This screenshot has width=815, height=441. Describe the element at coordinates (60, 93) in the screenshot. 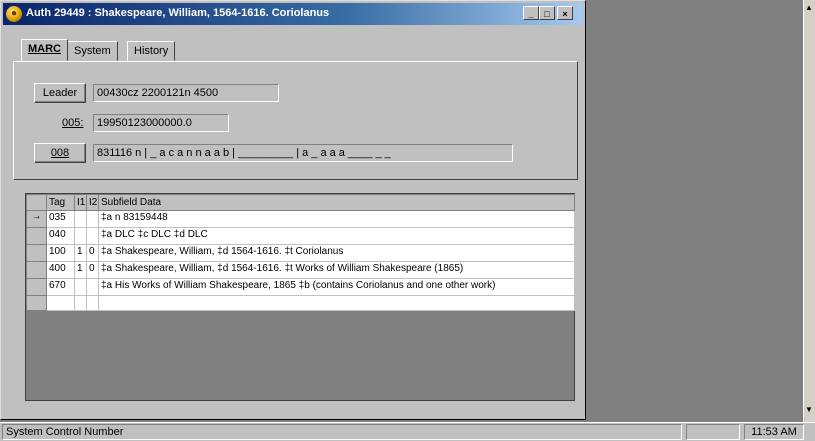

I see `leader-button: Leader` at that location.